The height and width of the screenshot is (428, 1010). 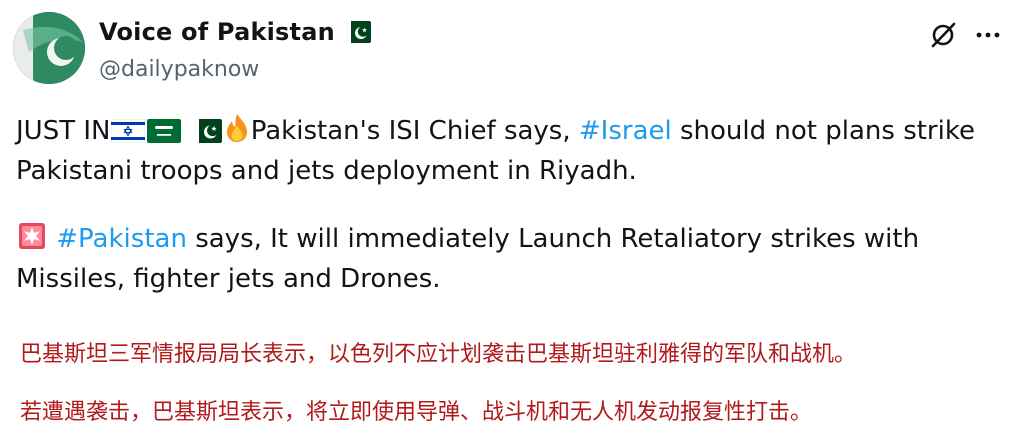 I want to click on chinese-translation-line-1: 巴基斯坦三军情报局局长表示，以色列不应计划袭击巴基斯坦驻利雅得的军队和战机。, so click(x=438, y=354).